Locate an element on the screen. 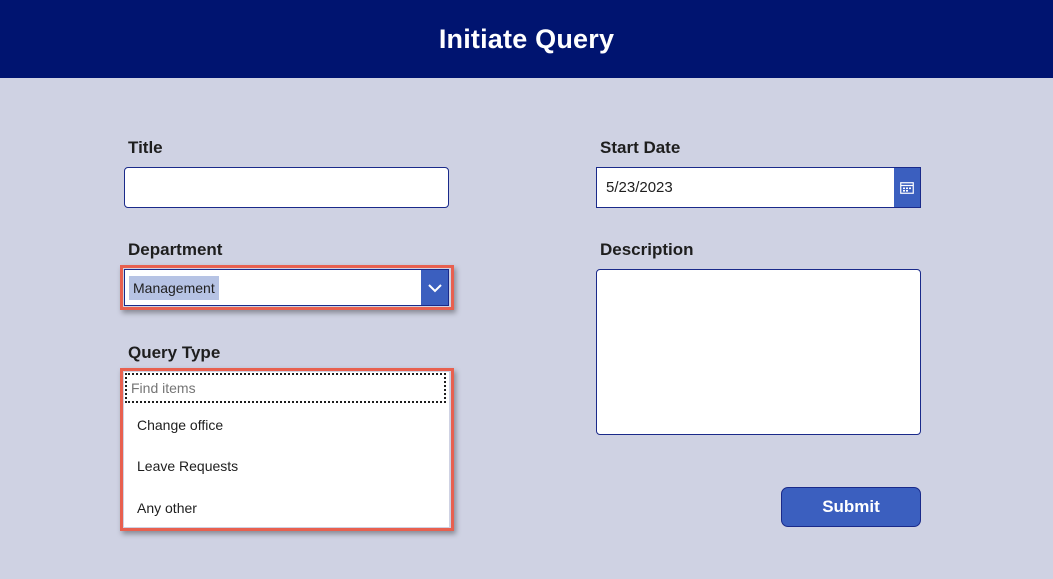 The image size is (1053, 579). start-date-value: 5/23/2023 is located at coordinates (745, 187).